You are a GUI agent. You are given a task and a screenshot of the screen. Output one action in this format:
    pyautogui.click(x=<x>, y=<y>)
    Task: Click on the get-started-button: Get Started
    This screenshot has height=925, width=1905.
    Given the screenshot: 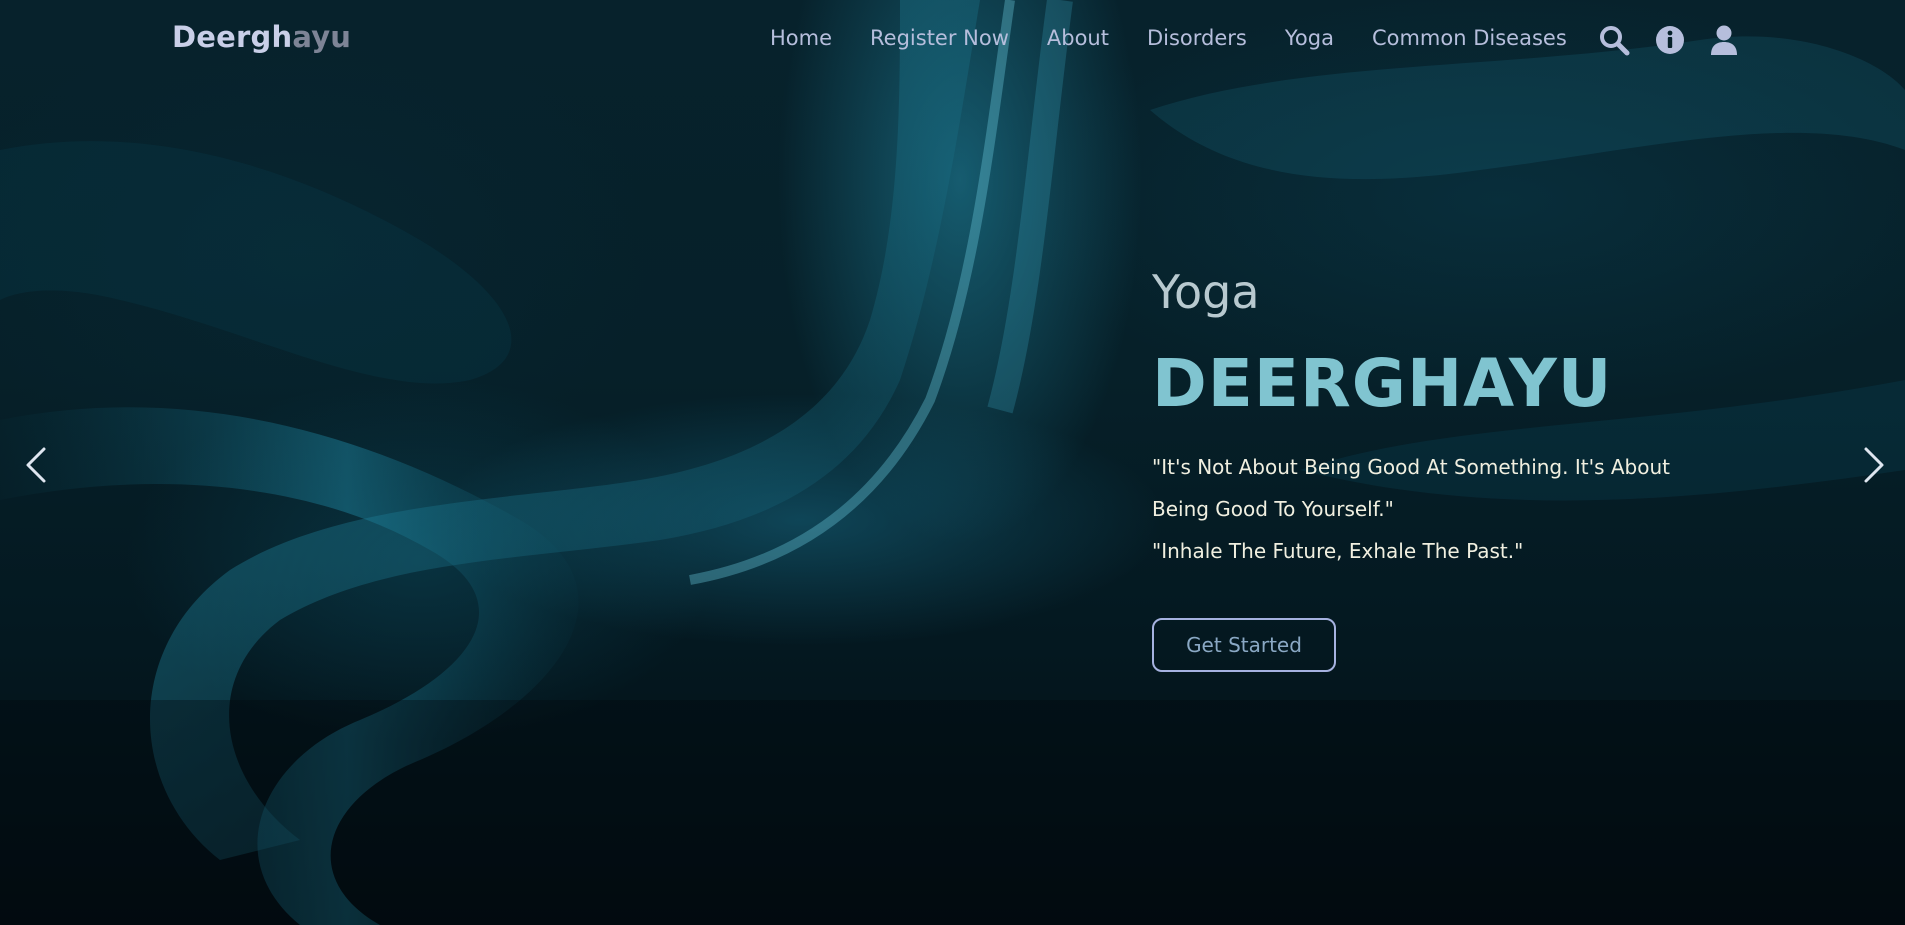 What is the action you would take?
    pyautogui.click(x=1244, y=645)
    